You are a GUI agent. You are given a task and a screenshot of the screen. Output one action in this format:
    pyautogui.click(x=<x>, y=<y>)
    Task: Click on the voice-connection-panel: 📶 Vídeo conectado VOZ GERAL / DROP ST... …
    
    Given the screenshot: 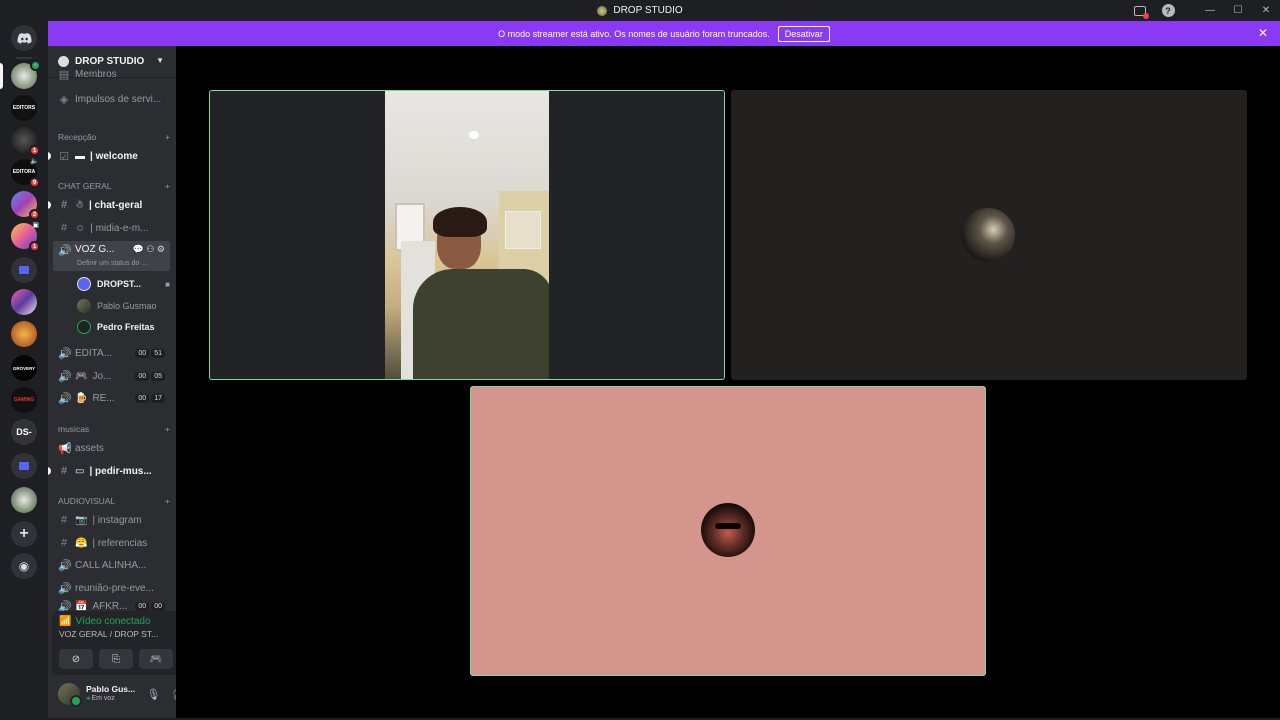 What is the action you would take?
    pyautogui.click(x=114, y=643)
    